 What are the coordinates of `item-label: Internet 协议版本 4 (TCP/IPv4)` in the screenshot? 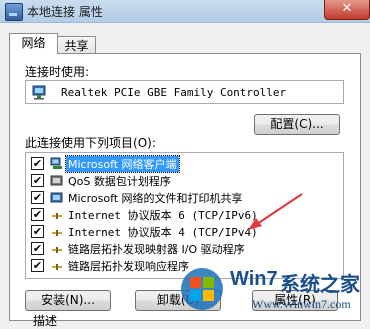 It's located at (163, 232).